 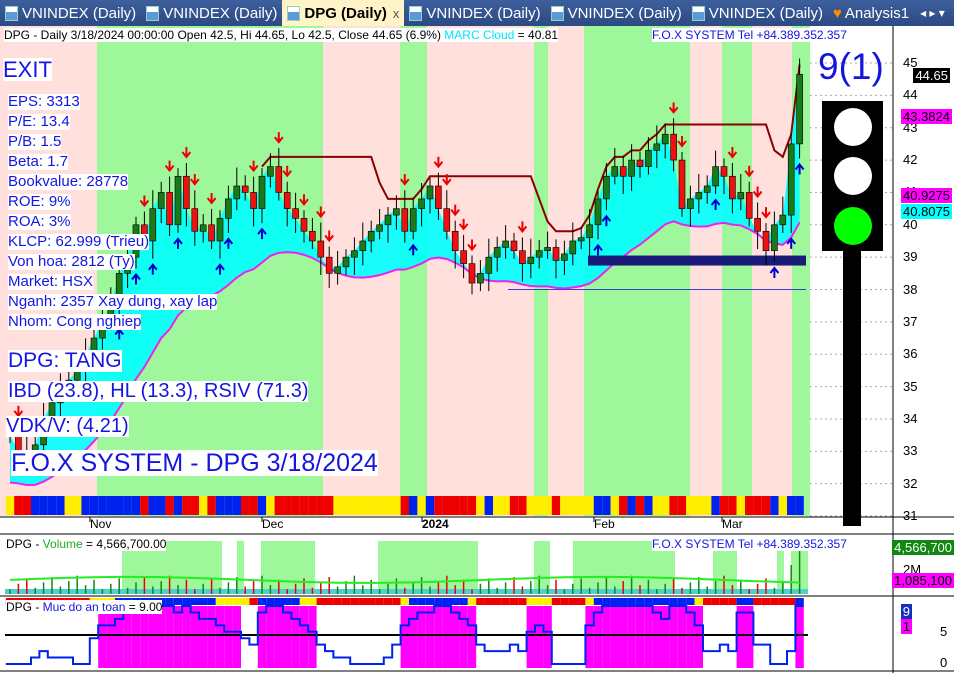 What do you see at coordinates (27, 69) in the screenshot?
I see `signal-label: EXIT` at bounding box center [27, 69].